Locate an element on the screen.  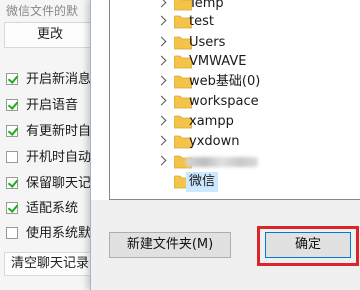
option-adapt-system: 适配系统 is located at coordinates (53, 206).